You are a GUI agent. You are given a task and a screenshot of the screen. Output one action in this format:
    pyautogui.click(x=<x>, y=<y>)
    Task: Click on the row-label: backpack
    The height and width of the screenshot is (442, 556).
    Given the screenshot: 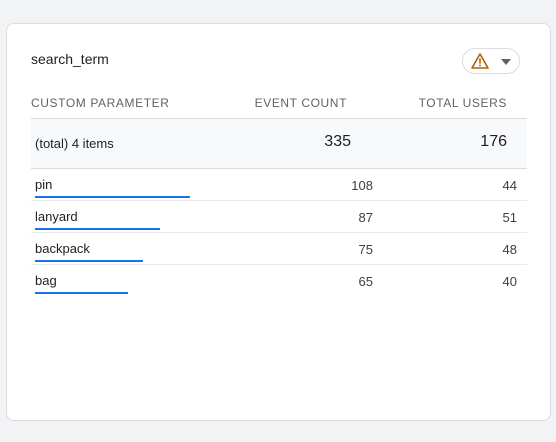 What is the action you would take?
    pyautogui.click(x=62, y=248)
    